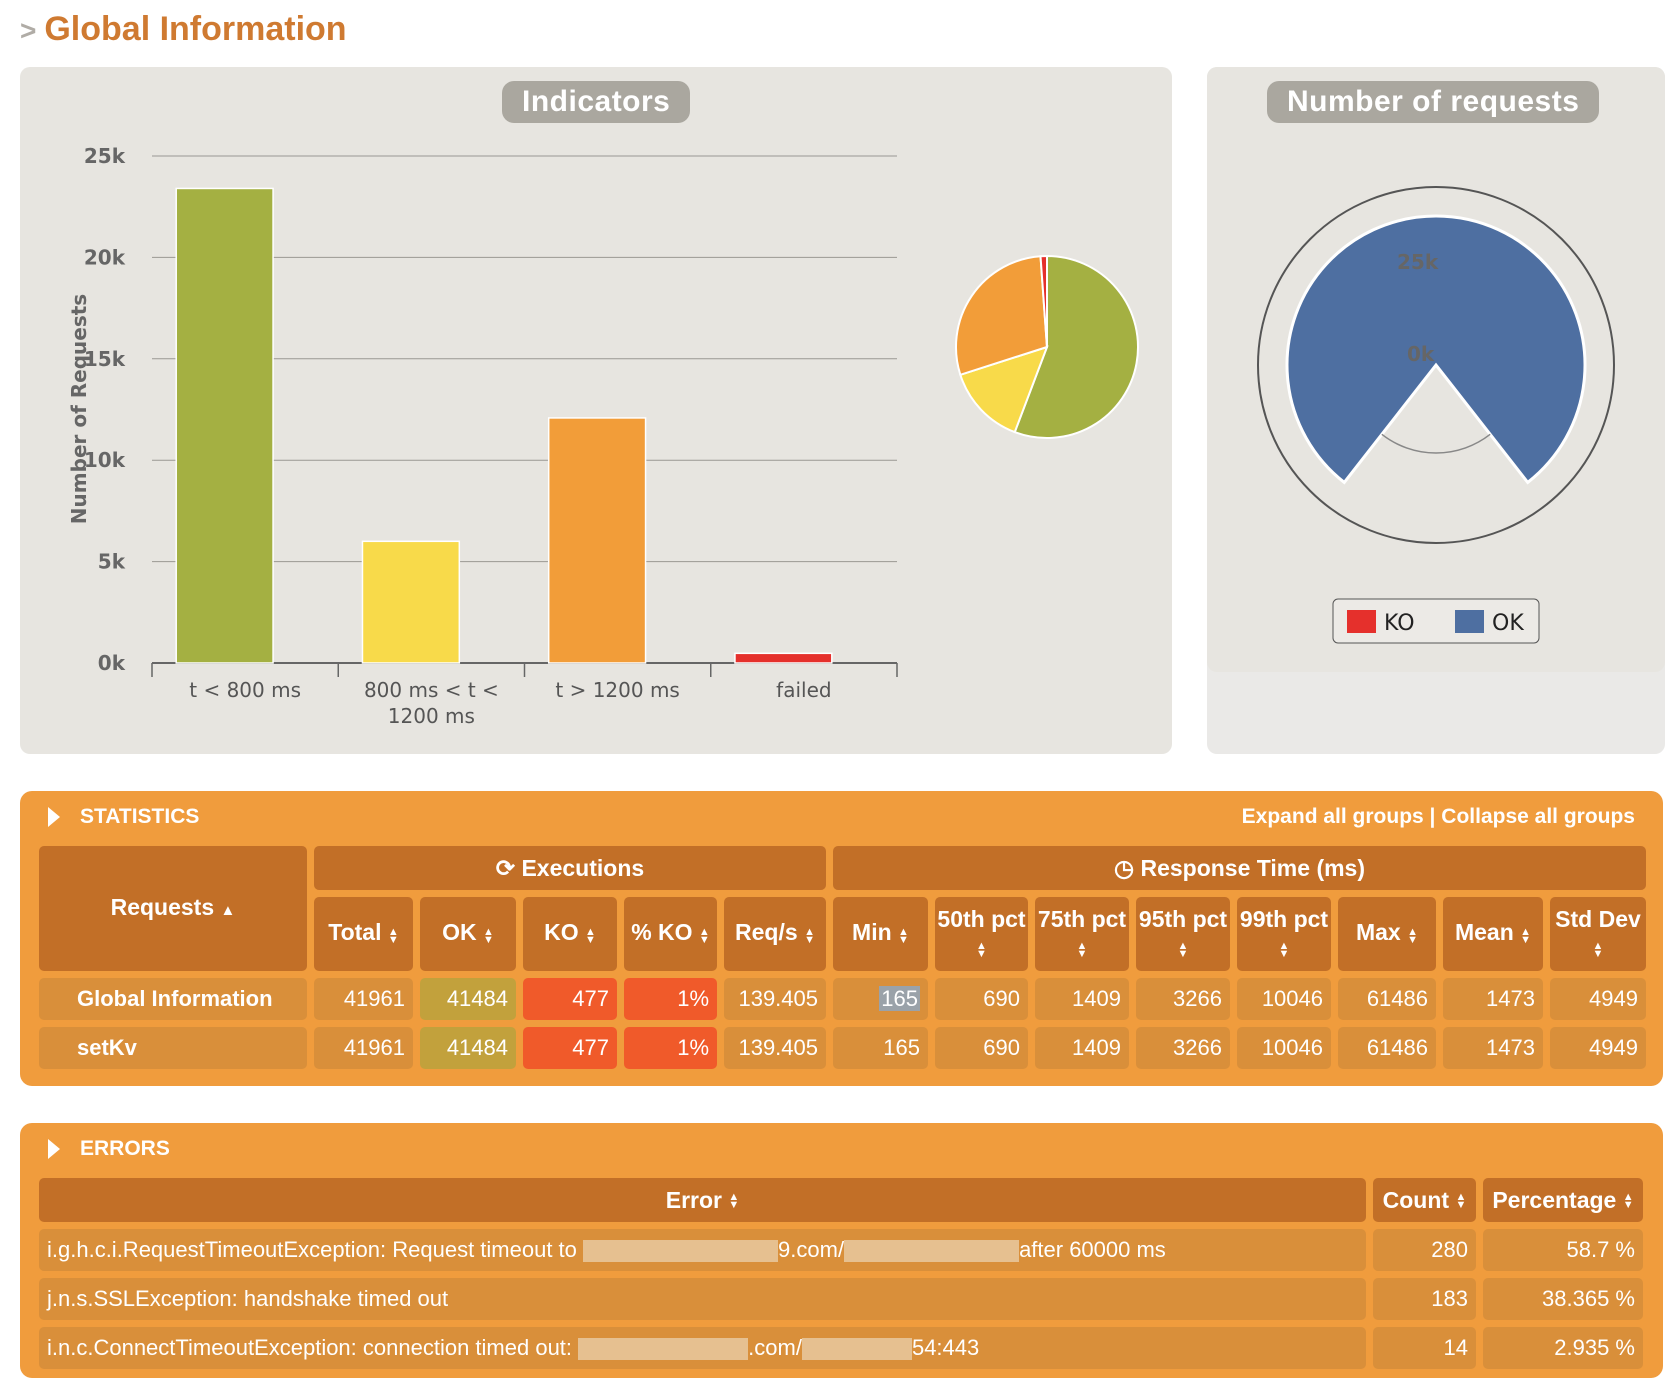  I want to click on header-percentage: Percentage ▲ ▼, so click(1563, 1200).